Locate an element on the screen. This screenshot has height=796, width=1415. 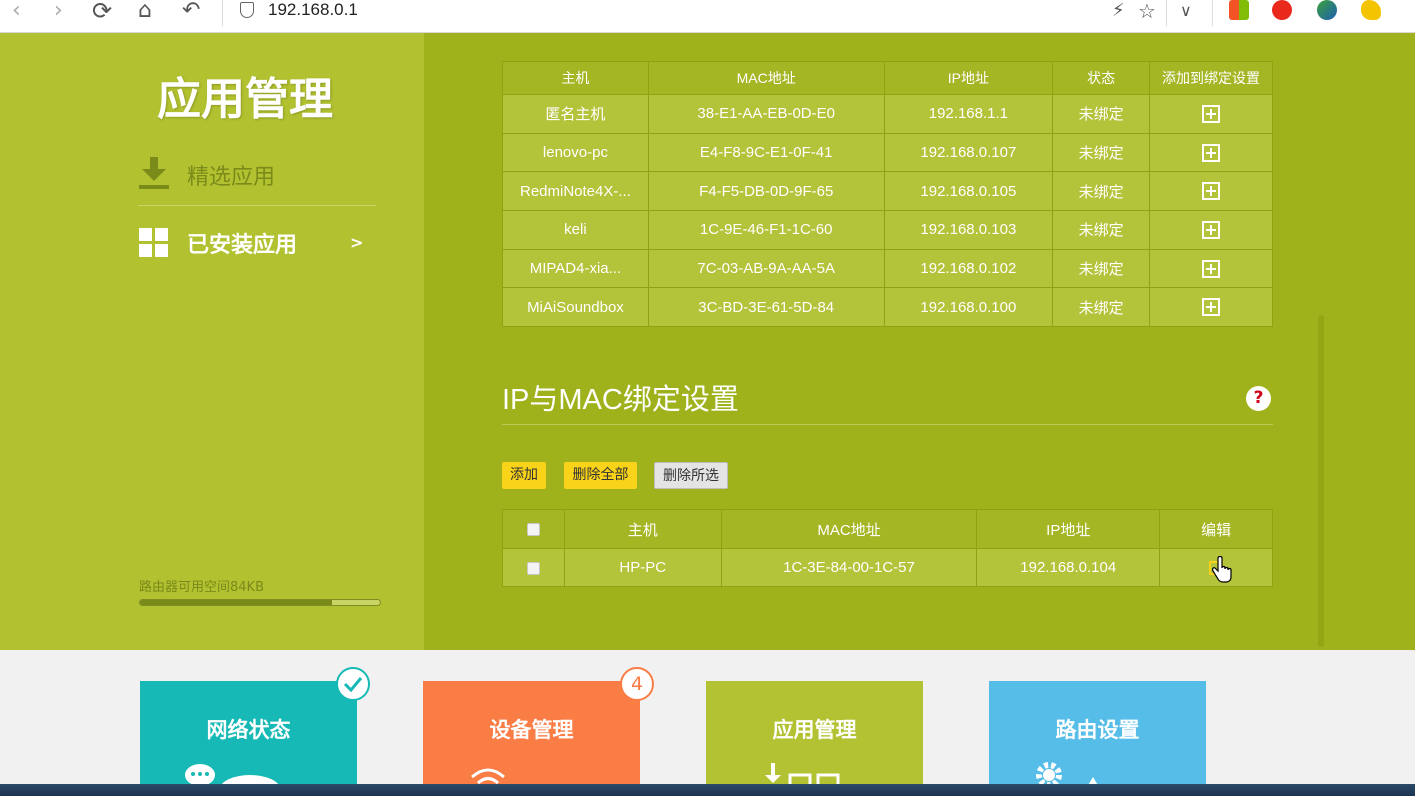
delete-all-button: 删除全部 is located at coordinates (600, 475).